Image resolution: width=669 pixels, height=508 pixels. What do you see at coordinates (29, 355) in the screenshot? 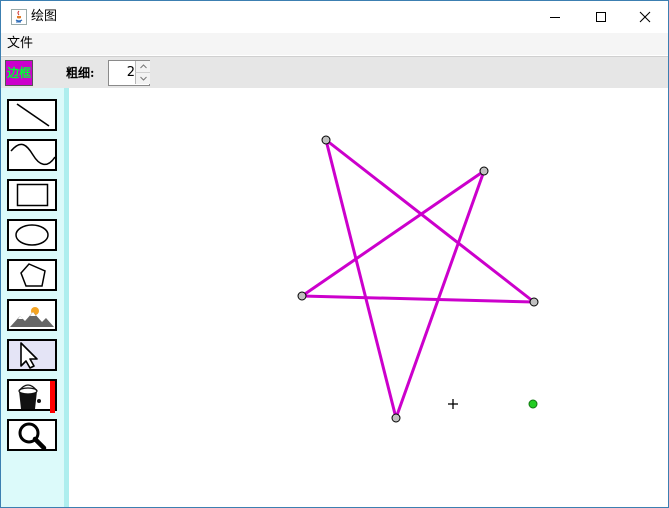
I see `arrow-cursor-icon` at bounding box center [29, 355].